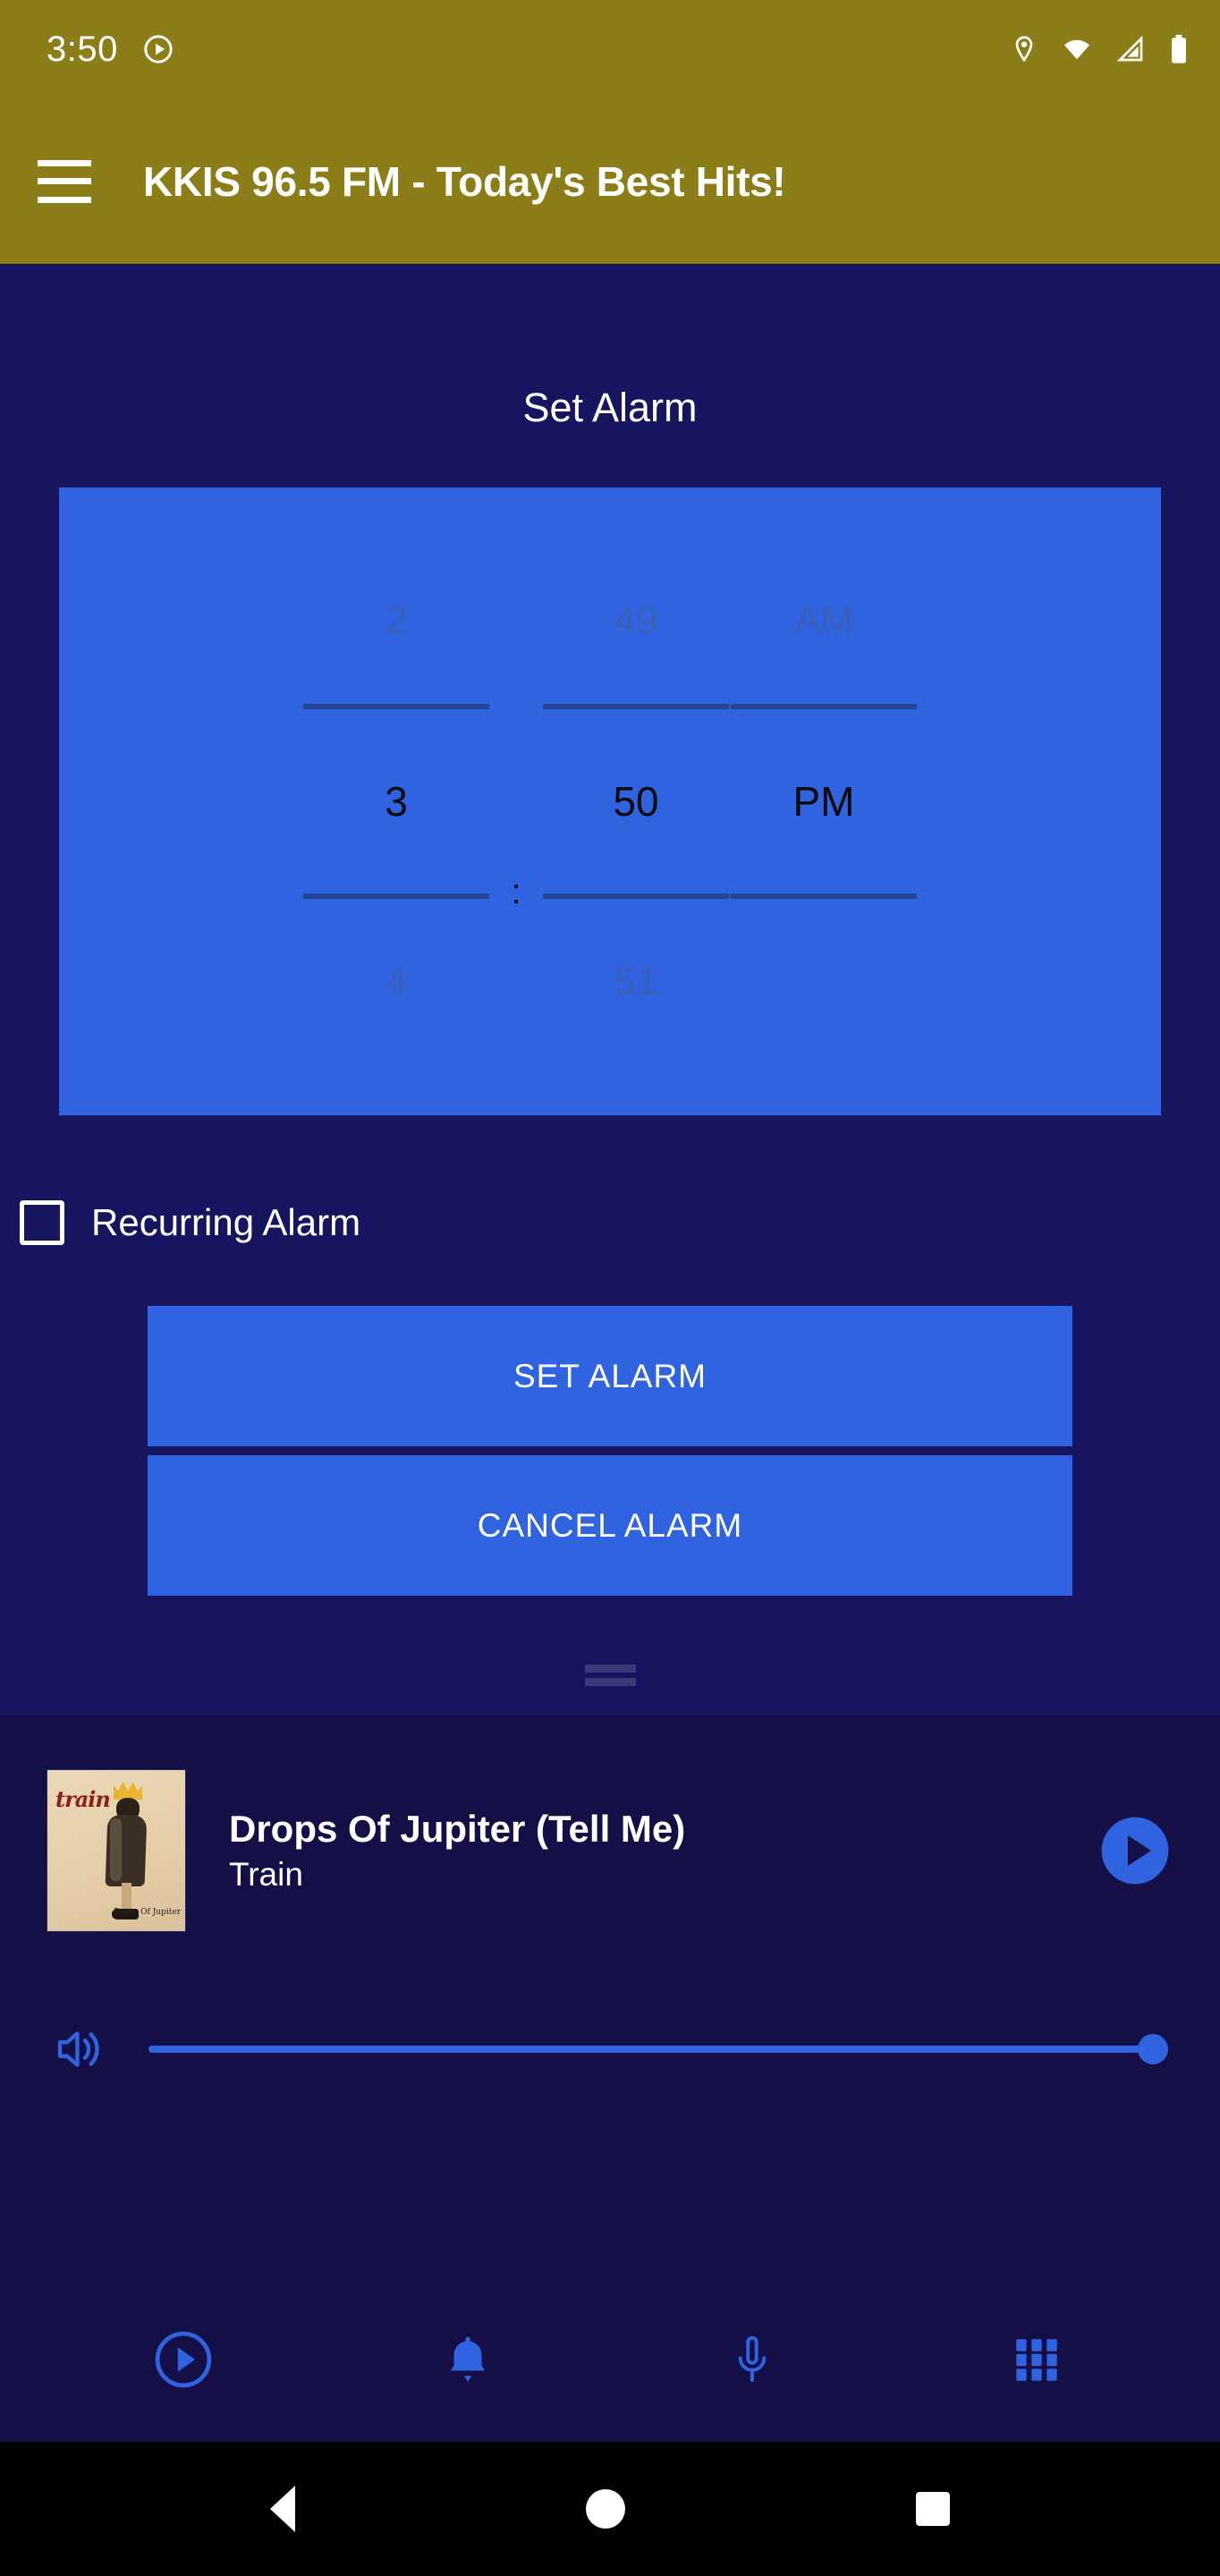 This screenshot has width=1220, height=2576. Describe the element at coordinates (396, 896) in the screenshot. I see `hour-divider-bottom` at that location.